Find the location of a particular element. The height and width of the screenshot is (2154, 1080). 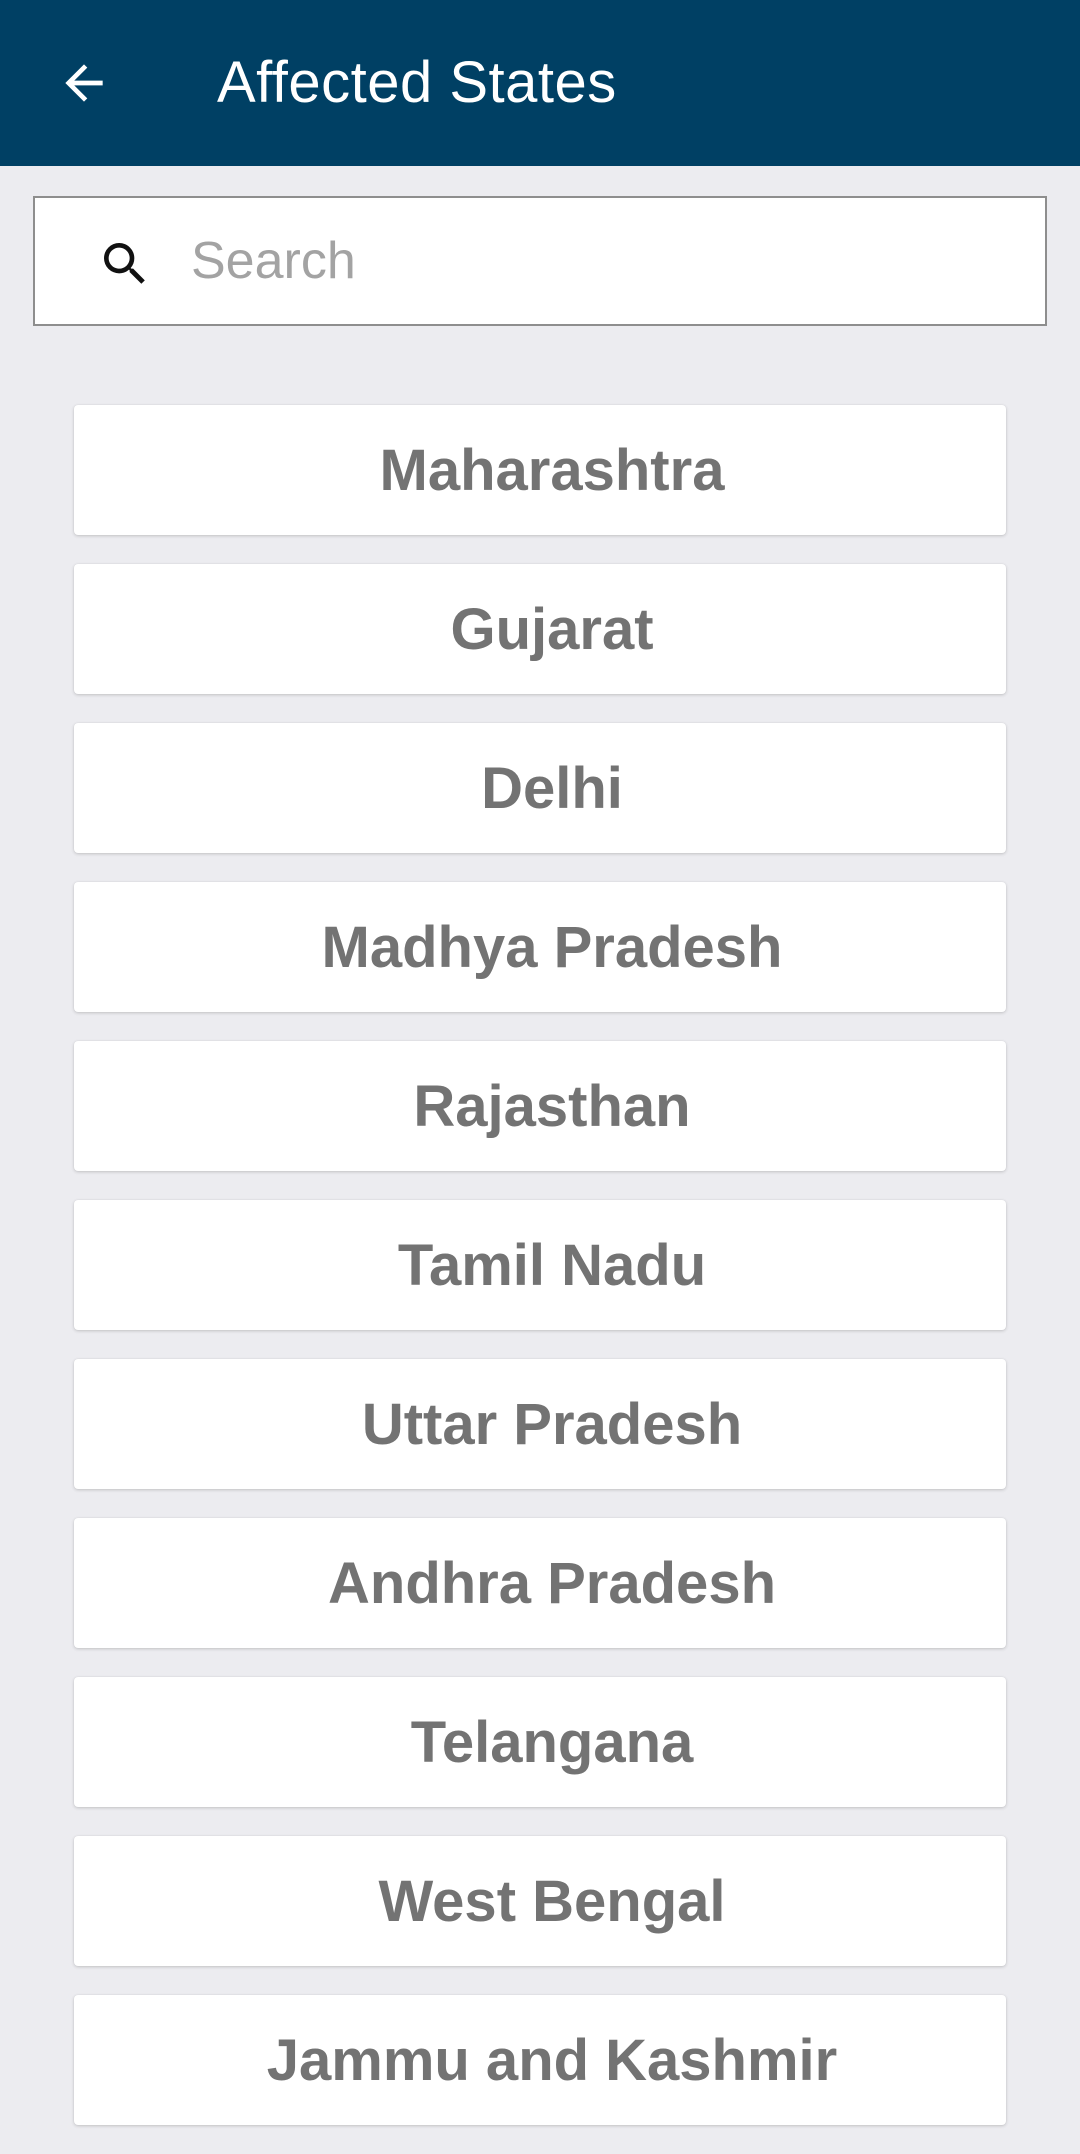

state-item: Madhya Pradesh is located at coordinates (540, 947).